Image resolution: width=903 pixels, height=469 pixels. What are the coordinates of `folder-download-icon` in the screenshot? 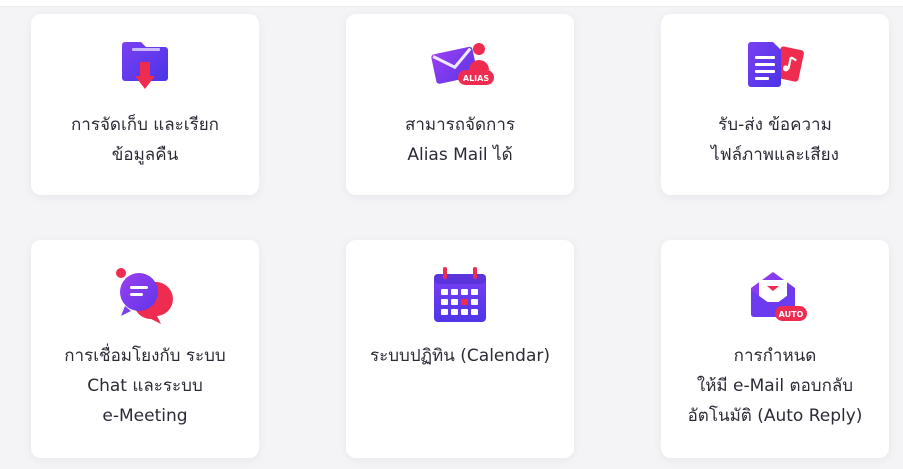 It's located at (145, 69).